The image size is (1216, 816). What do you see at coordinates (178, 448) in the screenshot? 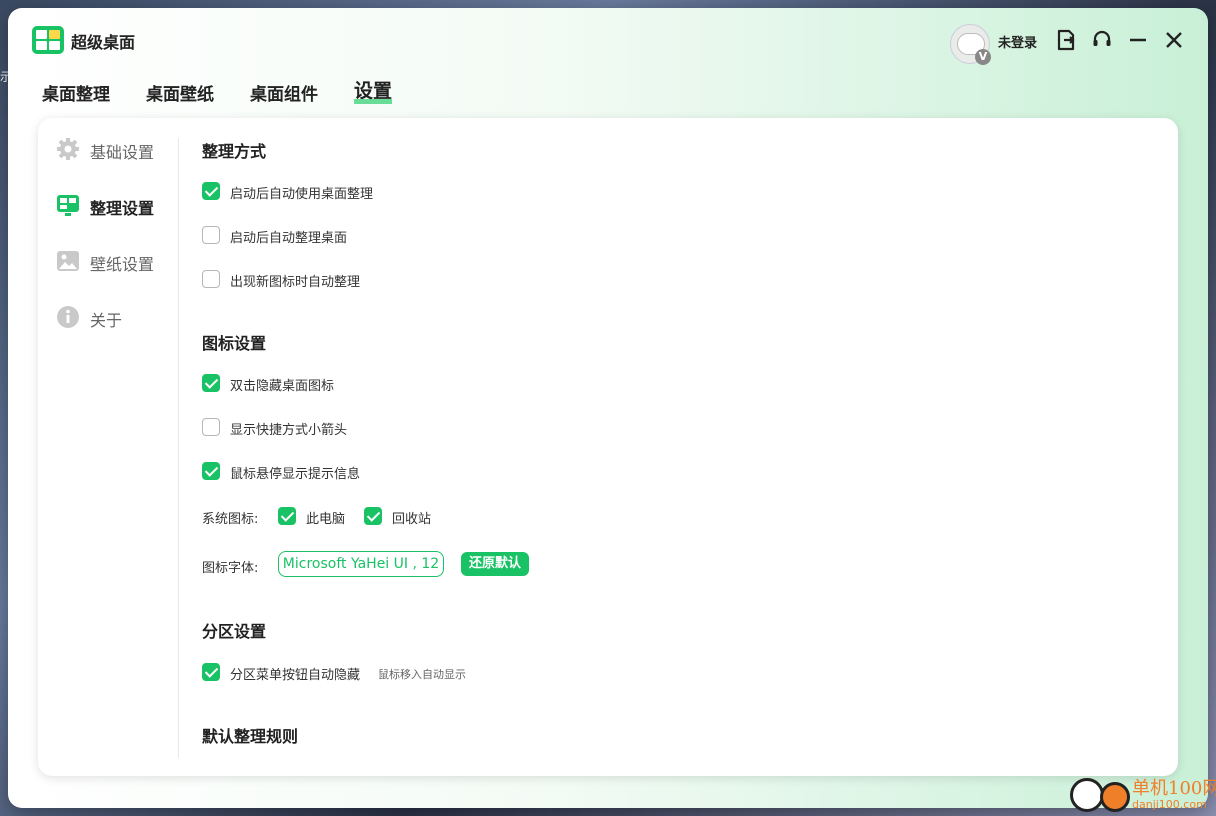
I see `sidebar-divider` at bounding box center [178, 448].